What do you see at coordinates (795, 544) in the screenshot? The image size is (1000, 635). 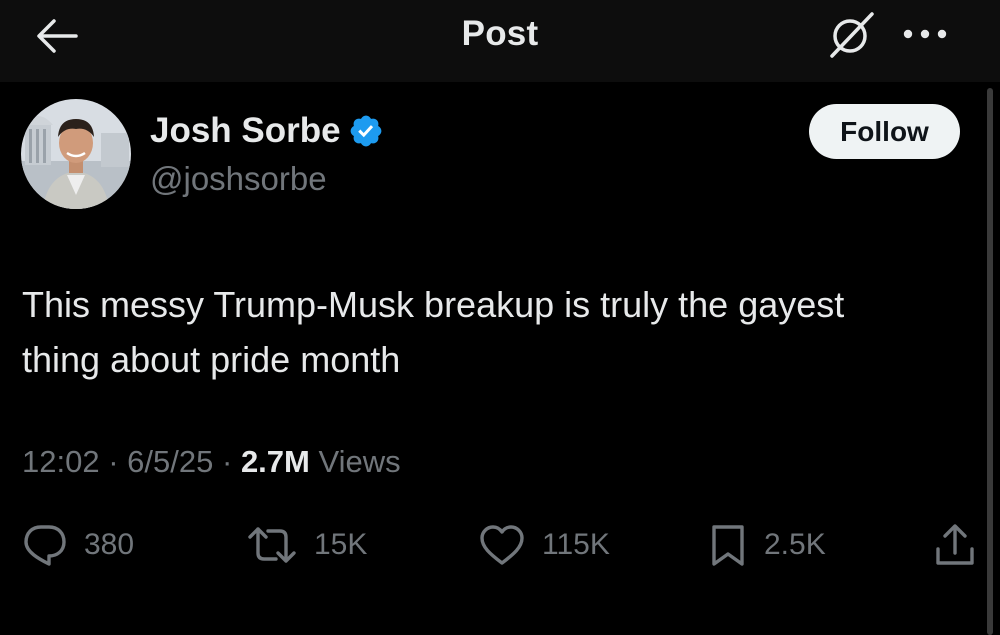 I see `bookmark-count: 2.5K` at bounding box center [795, 544].